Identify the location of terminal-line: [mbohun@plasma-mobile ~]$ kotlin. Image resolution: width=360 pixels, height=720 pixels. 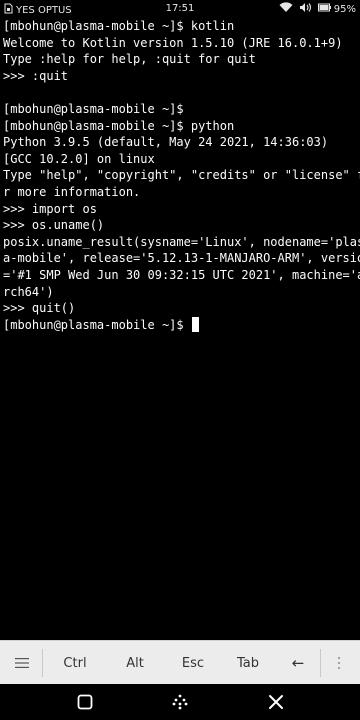
(119, 26).